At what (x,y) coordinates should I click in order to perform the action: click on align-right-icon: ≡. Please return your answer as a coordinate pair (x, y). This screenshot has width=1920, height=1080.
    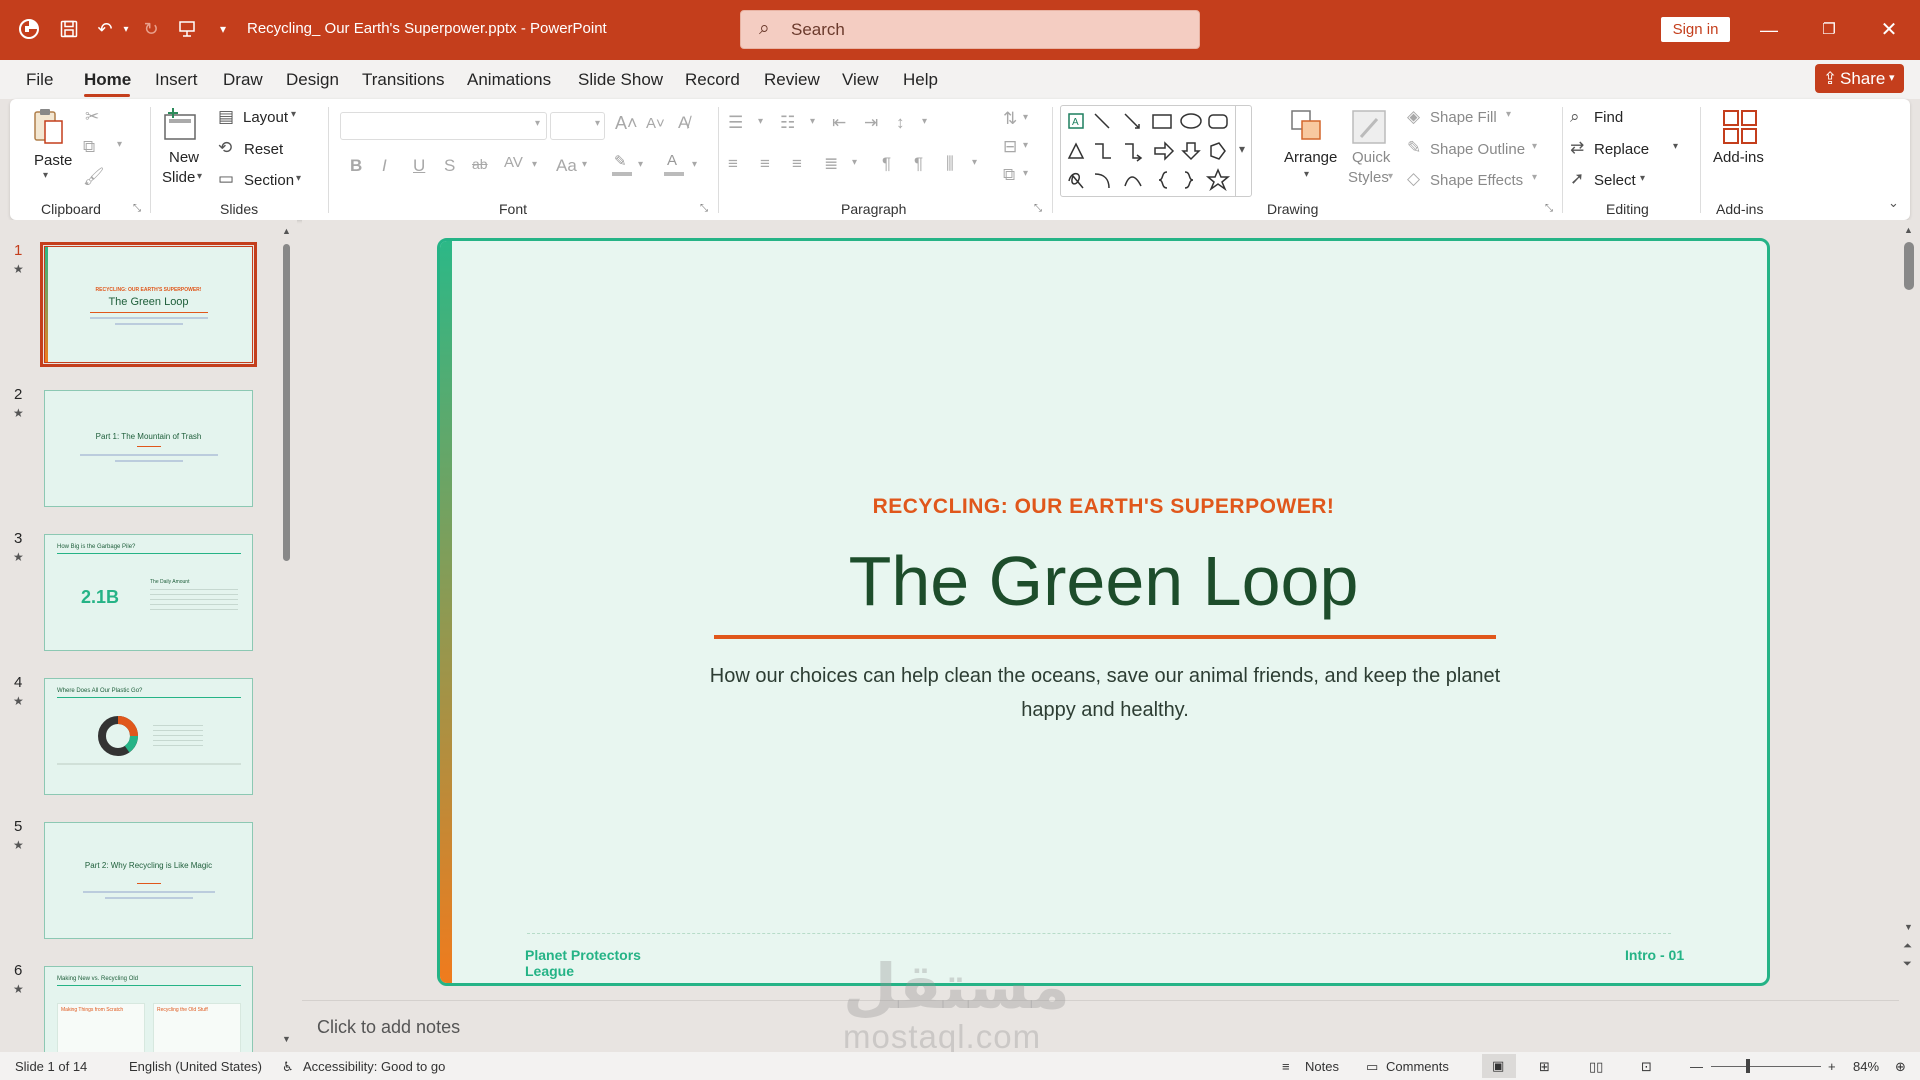
    Looking at the image, I should click on (797, 164).